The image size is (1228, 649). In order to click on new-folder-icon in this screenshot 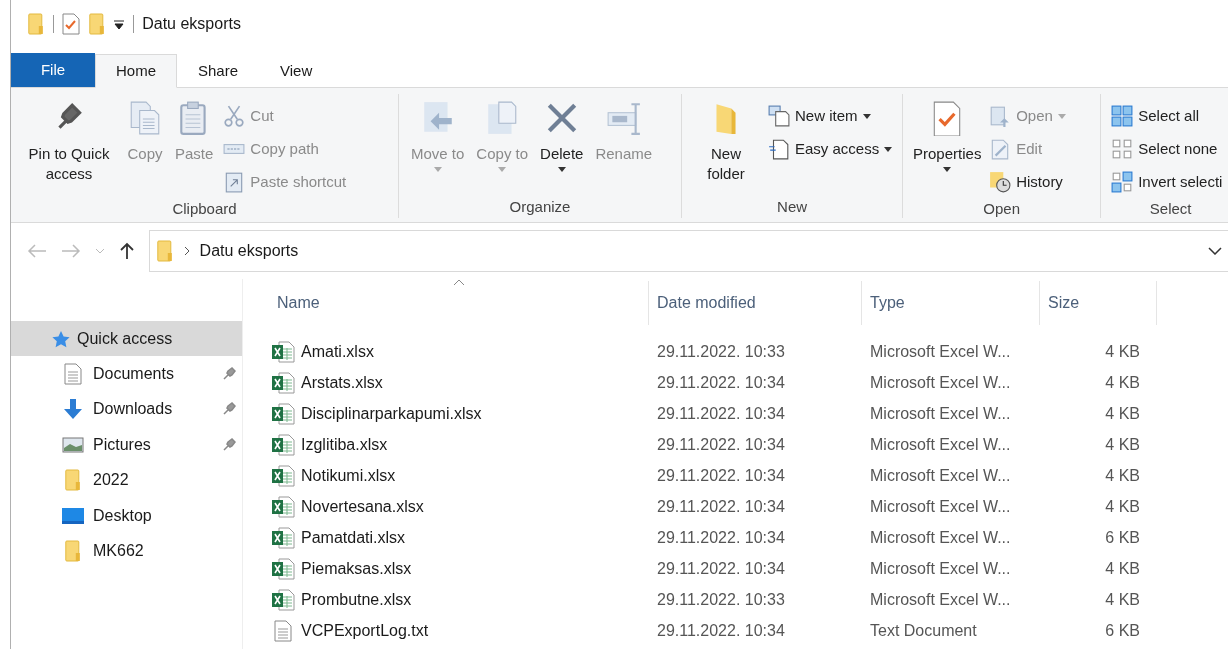, I will do `click(96, 24)`.